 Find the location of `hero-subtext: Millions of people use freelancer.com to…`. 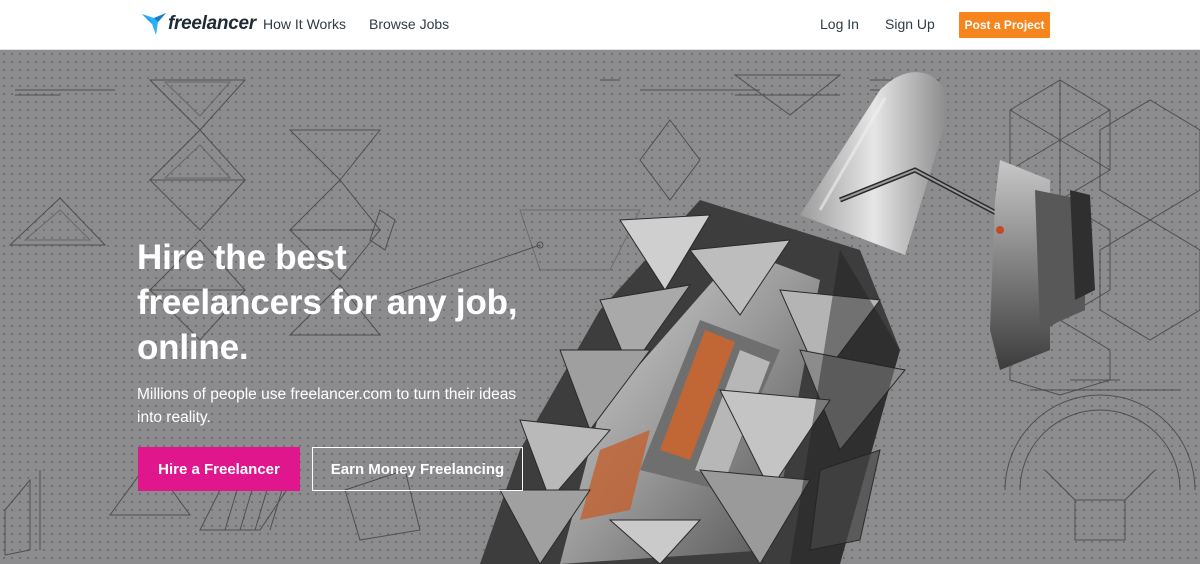

hero-subtext: Millions of people use freelancer.com to… is located at coordinates (337, 406).